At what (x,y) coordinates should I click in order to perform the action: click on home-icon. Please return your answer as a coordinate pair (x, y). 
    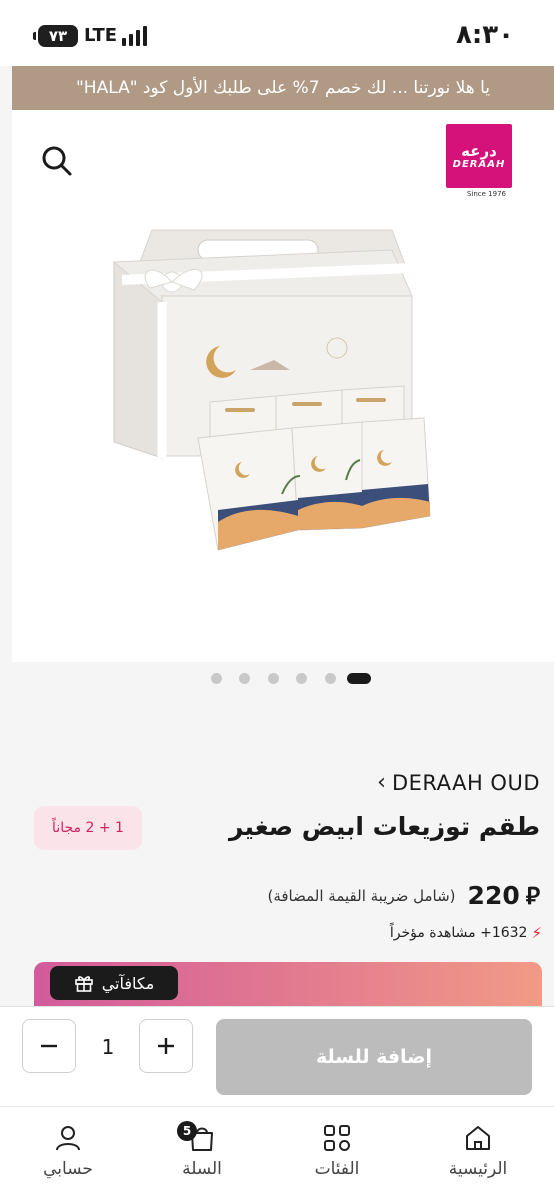
    Looking at the image, I should click on (478, 1138).